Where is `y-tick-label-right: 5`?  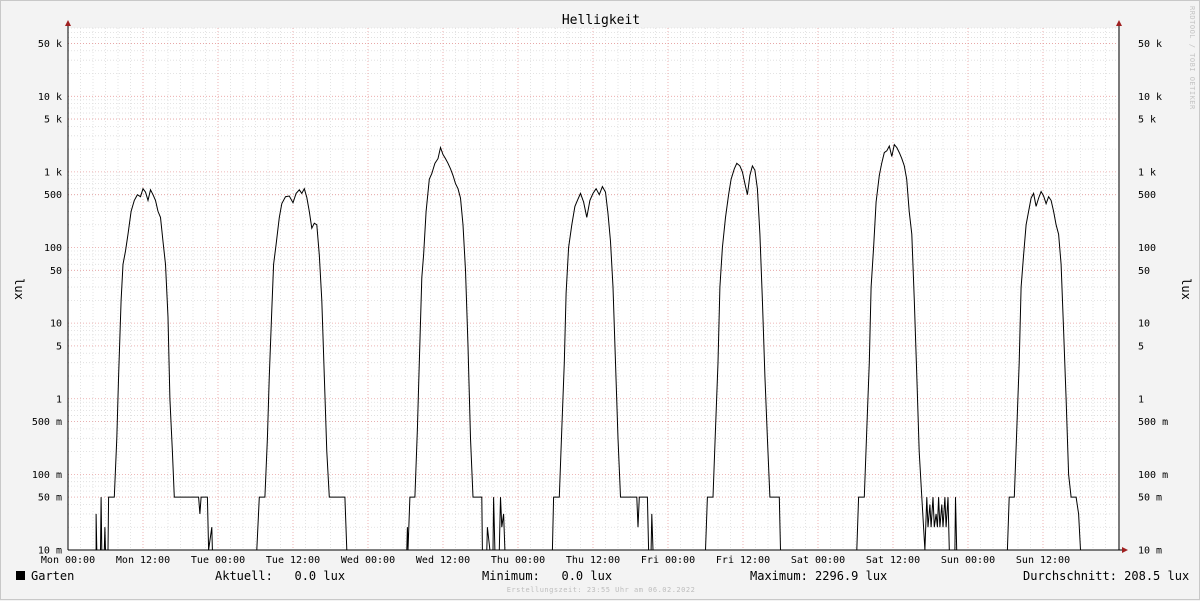 y-tick-label-right: 5 is located at coordinates (1141, 346).